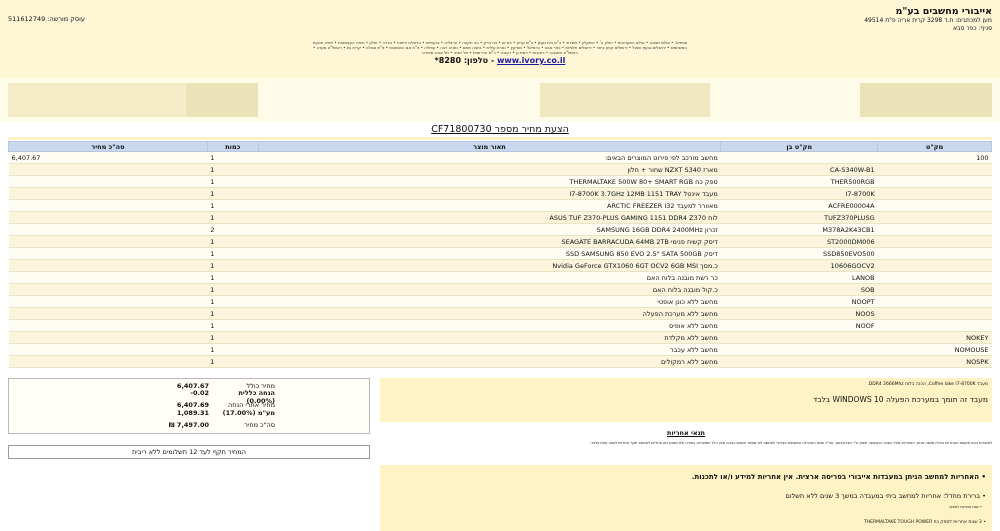 The height and width of the screenshot is (531, 1000). I want to click on total-row: מחיר אחרי הנחה 6,407.69, so click(189, 405).